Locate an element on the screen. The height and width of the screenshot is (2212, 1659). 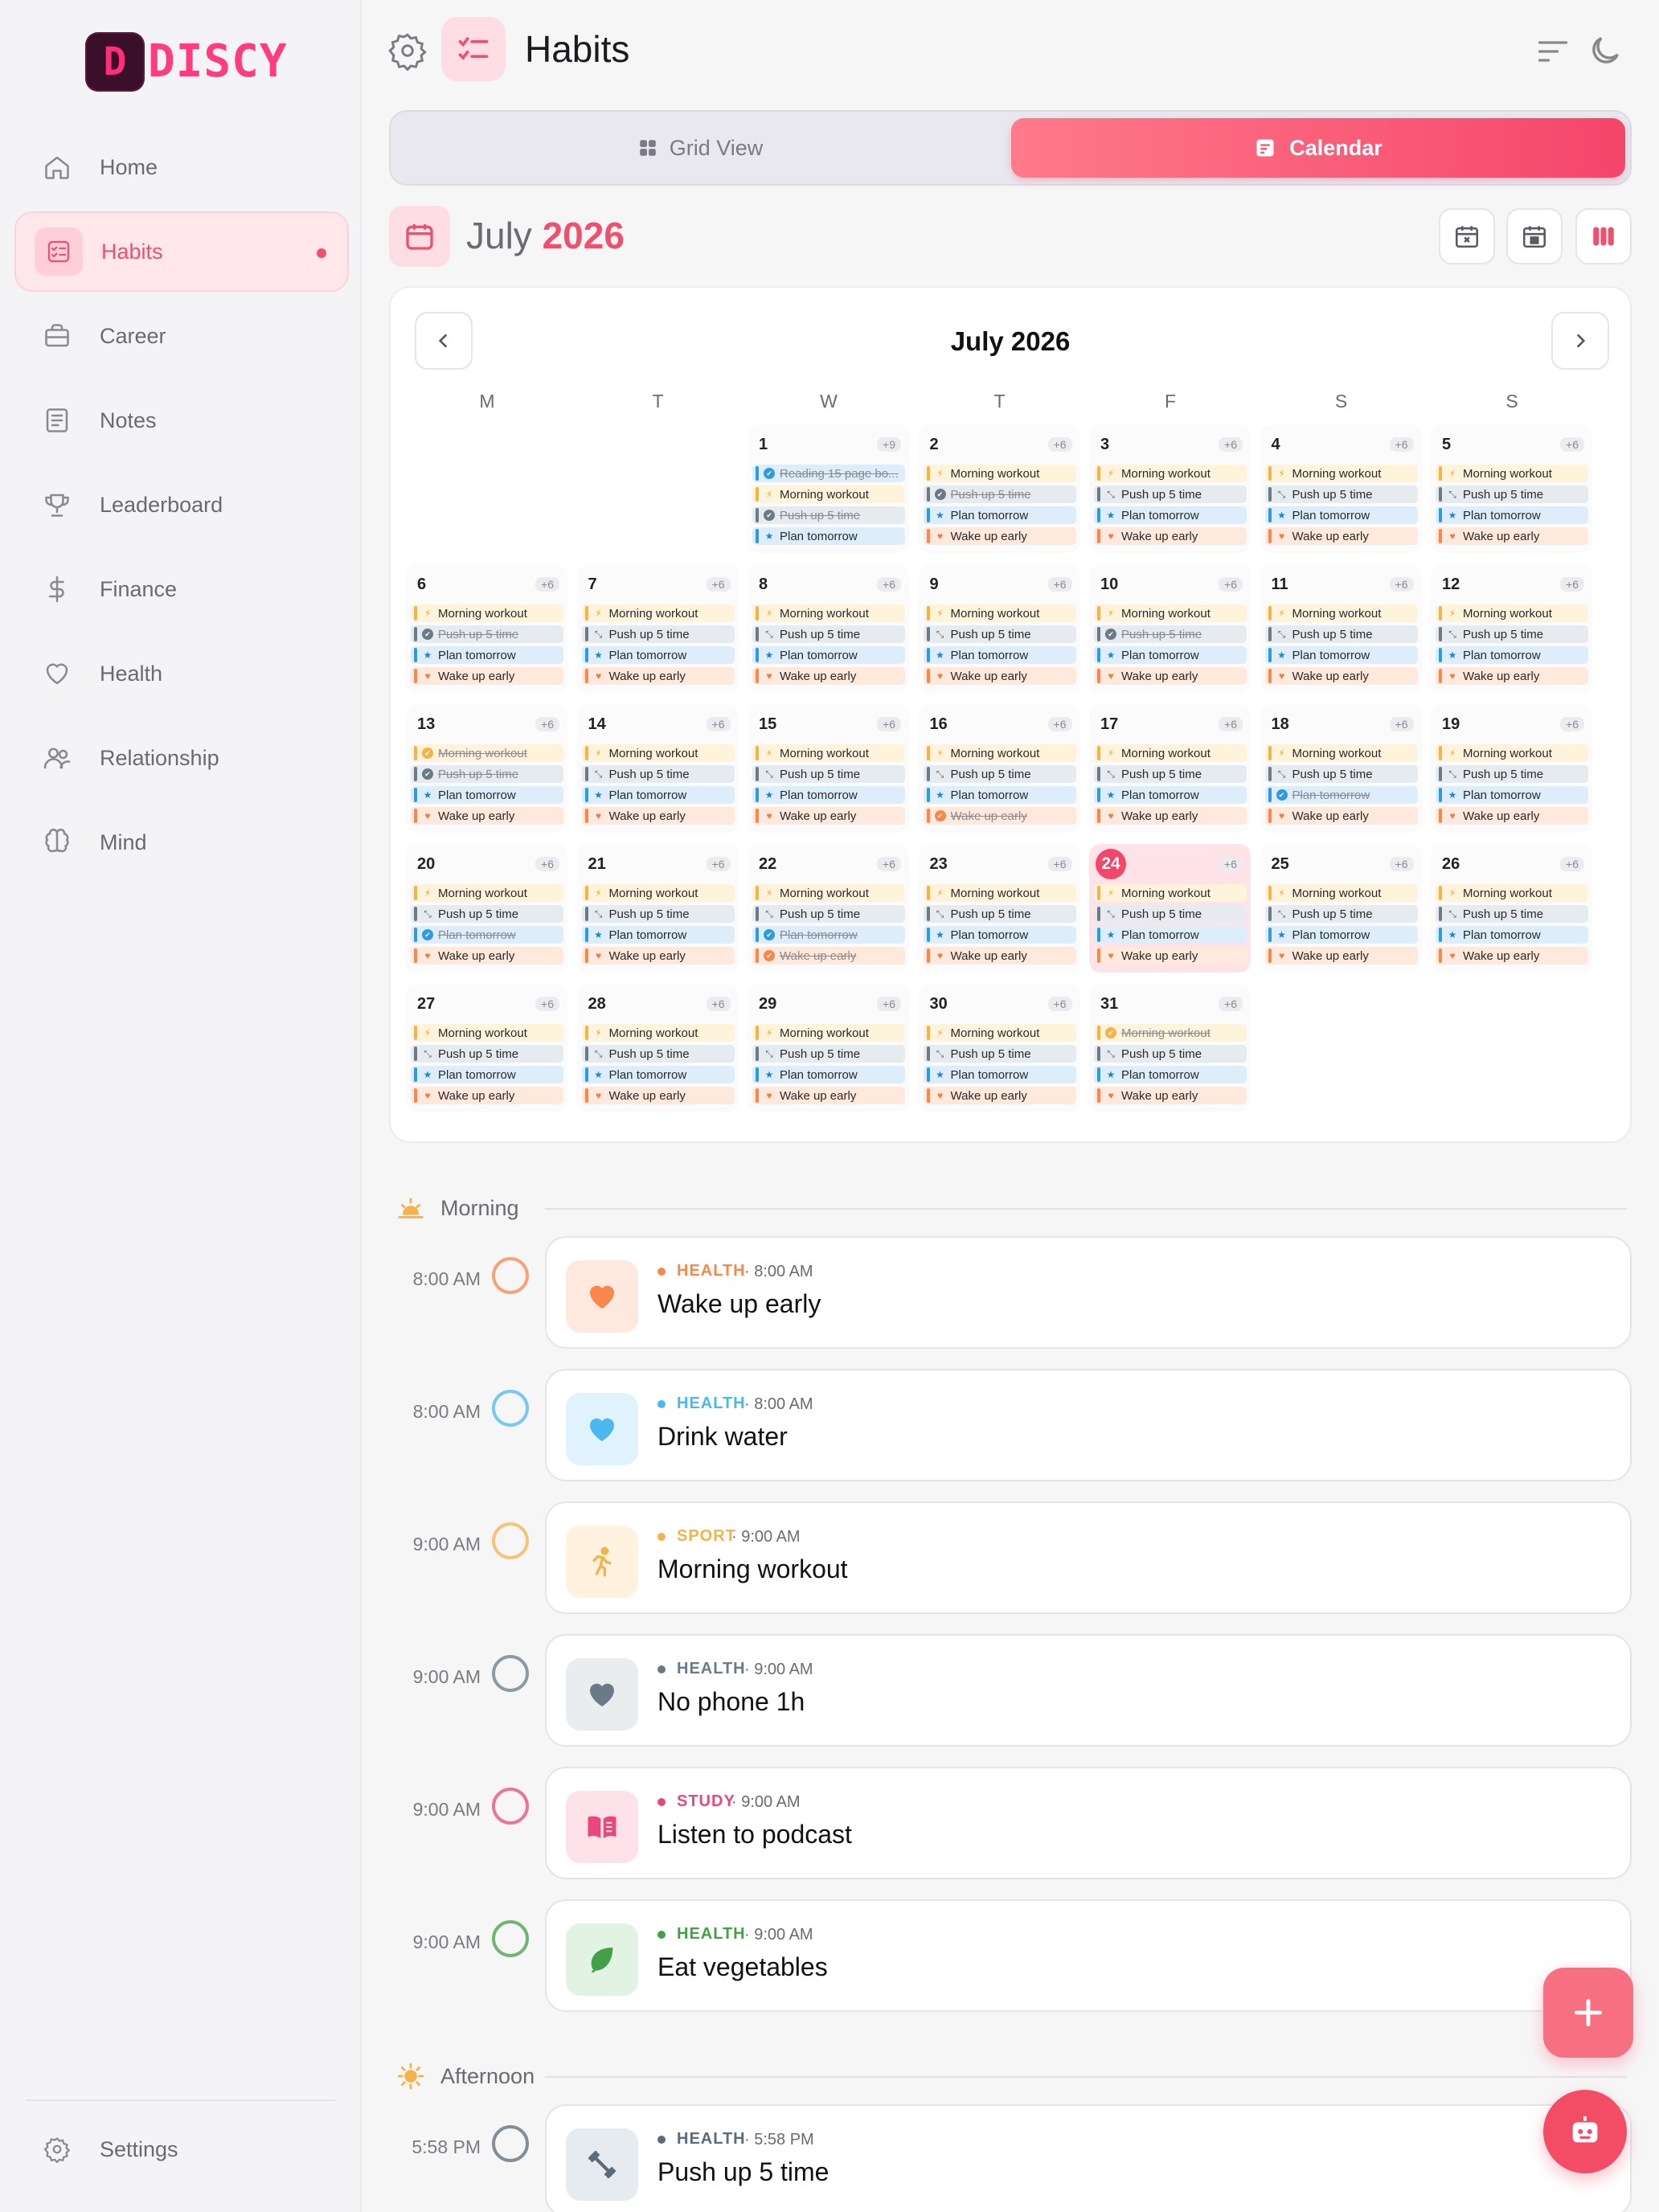
today-button is located at coordinates (1534, 236).